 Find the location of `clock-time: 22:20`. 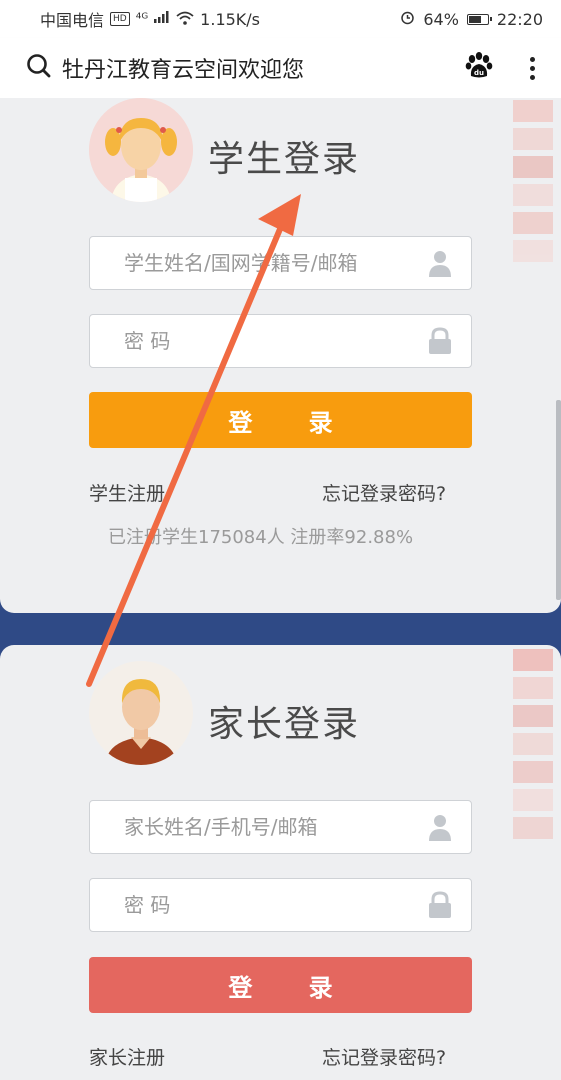

clock-time: 22:20 is located at coordinates (519, 19).